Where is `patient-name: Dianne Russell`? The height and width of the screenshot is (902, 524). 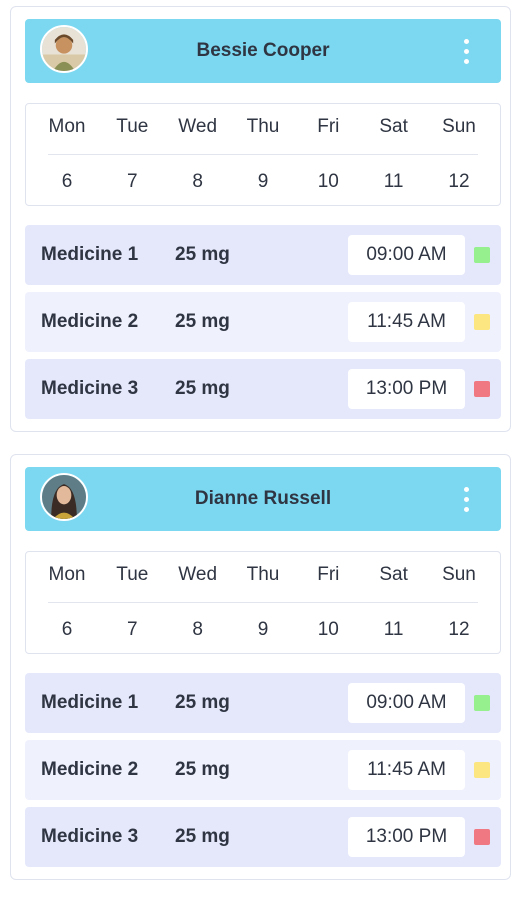 patient-name: Dianne Russell is located at coordinates (263, 498).